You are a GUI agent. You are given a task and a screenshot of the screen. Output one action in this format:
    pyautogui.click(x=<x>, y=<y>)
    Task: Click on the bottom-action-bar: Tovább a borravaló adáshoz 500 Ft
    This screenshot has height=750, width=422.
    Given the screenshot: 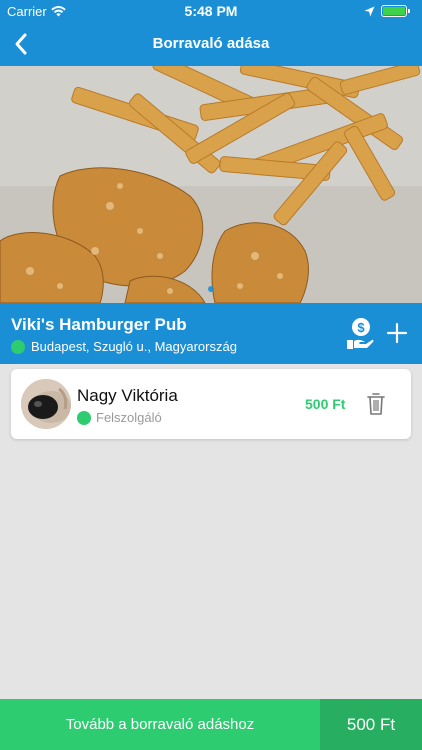 What is the action you would take?
    pyautogui.click(x=211, y=724)
    